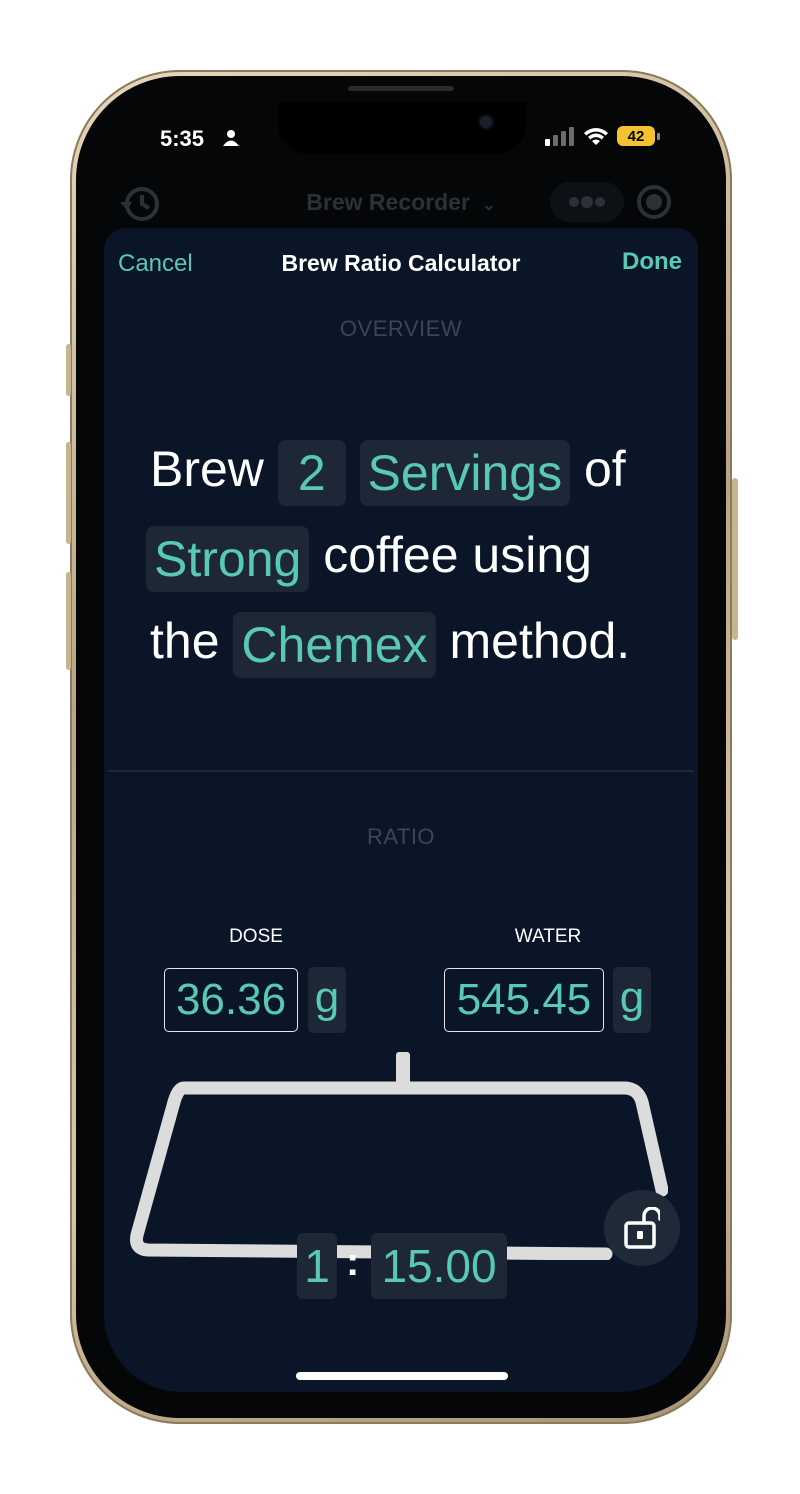 The image size is (800, 1494). What do you see at coordinates (68, 621) in the screenshot?
I see `volume-down-button` at bounding box center [68, 621].